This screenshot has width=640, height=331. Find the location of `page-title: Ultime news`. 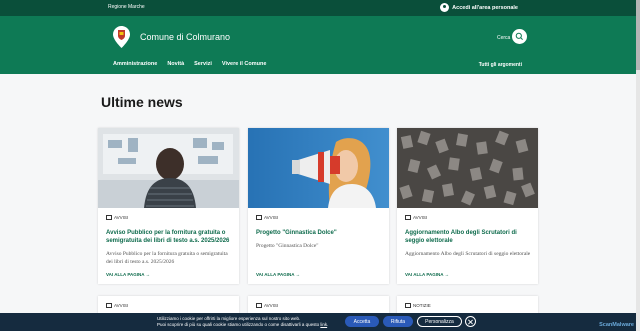

page-title: Ultime news is located at coordinates (142, 102).